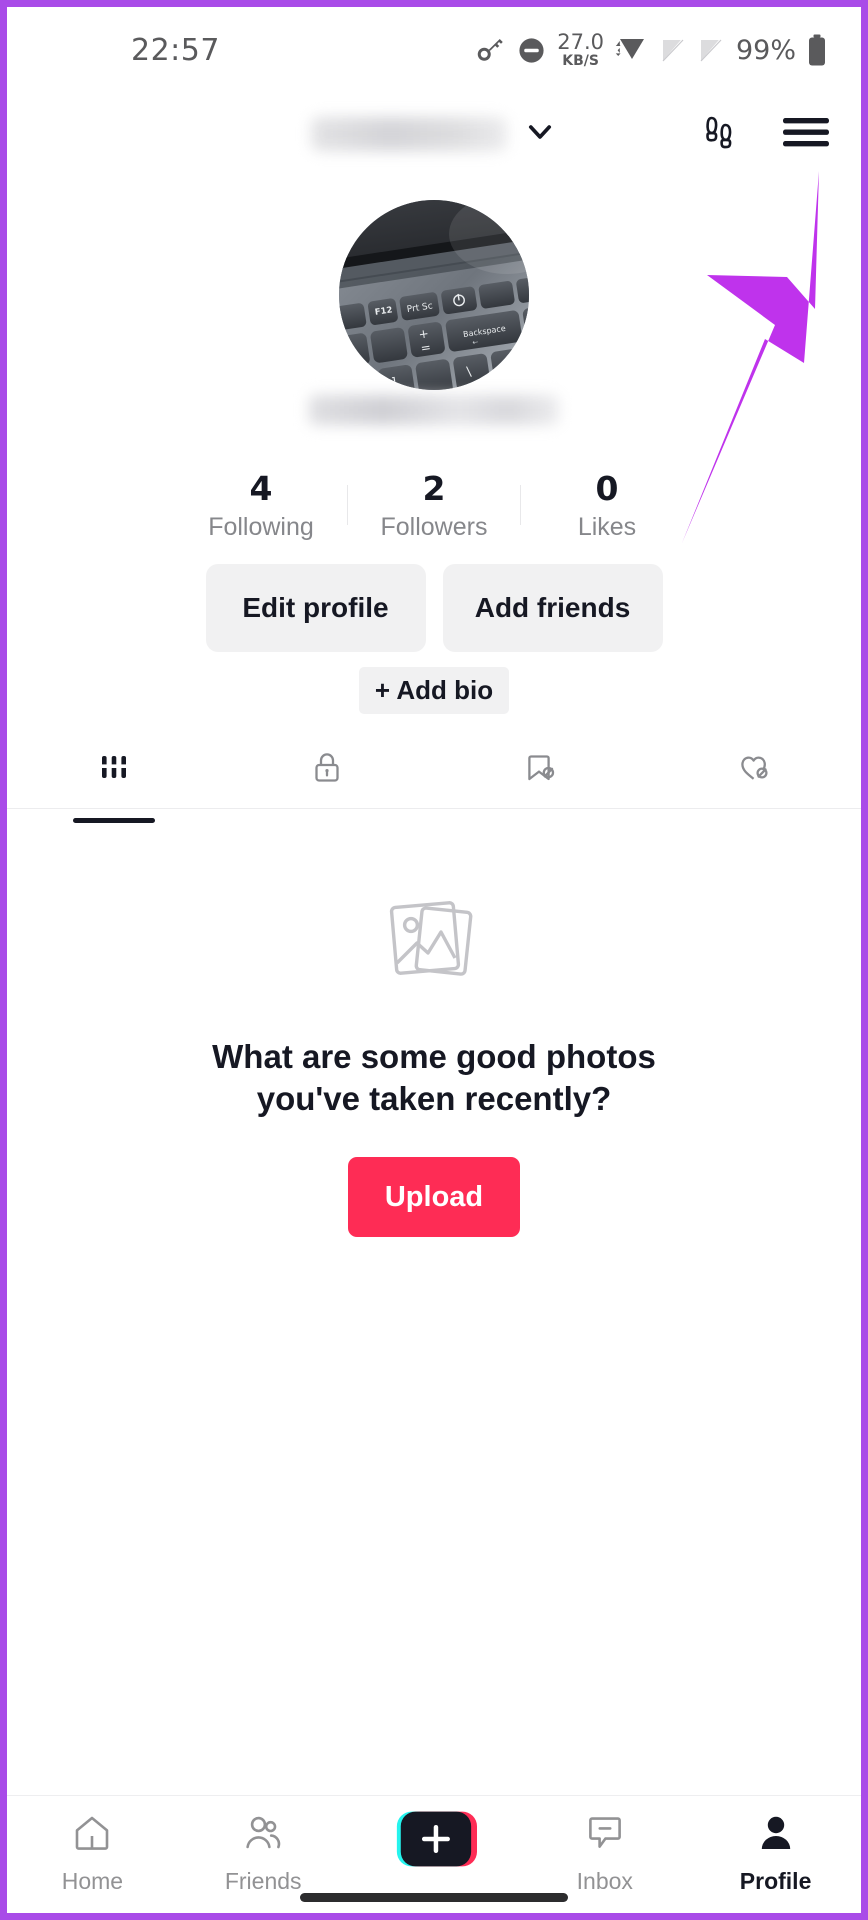 The image size is (868, 1920). I want to click on photo-stack-icon, so click(434, 945).